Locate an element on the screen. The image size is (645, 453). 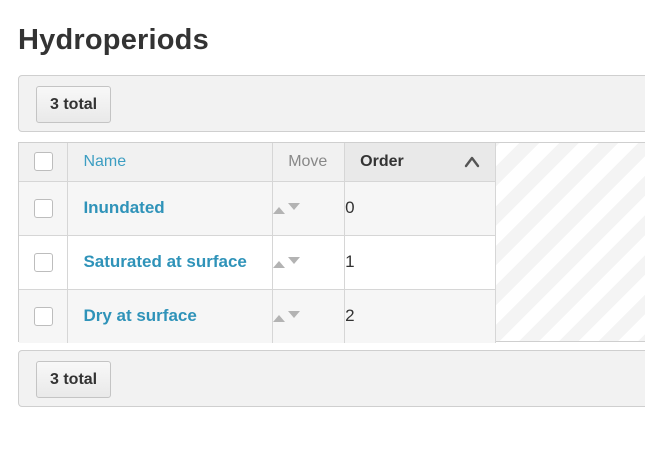
row-name-cell: Inundated is located at coordinates (170, 208).